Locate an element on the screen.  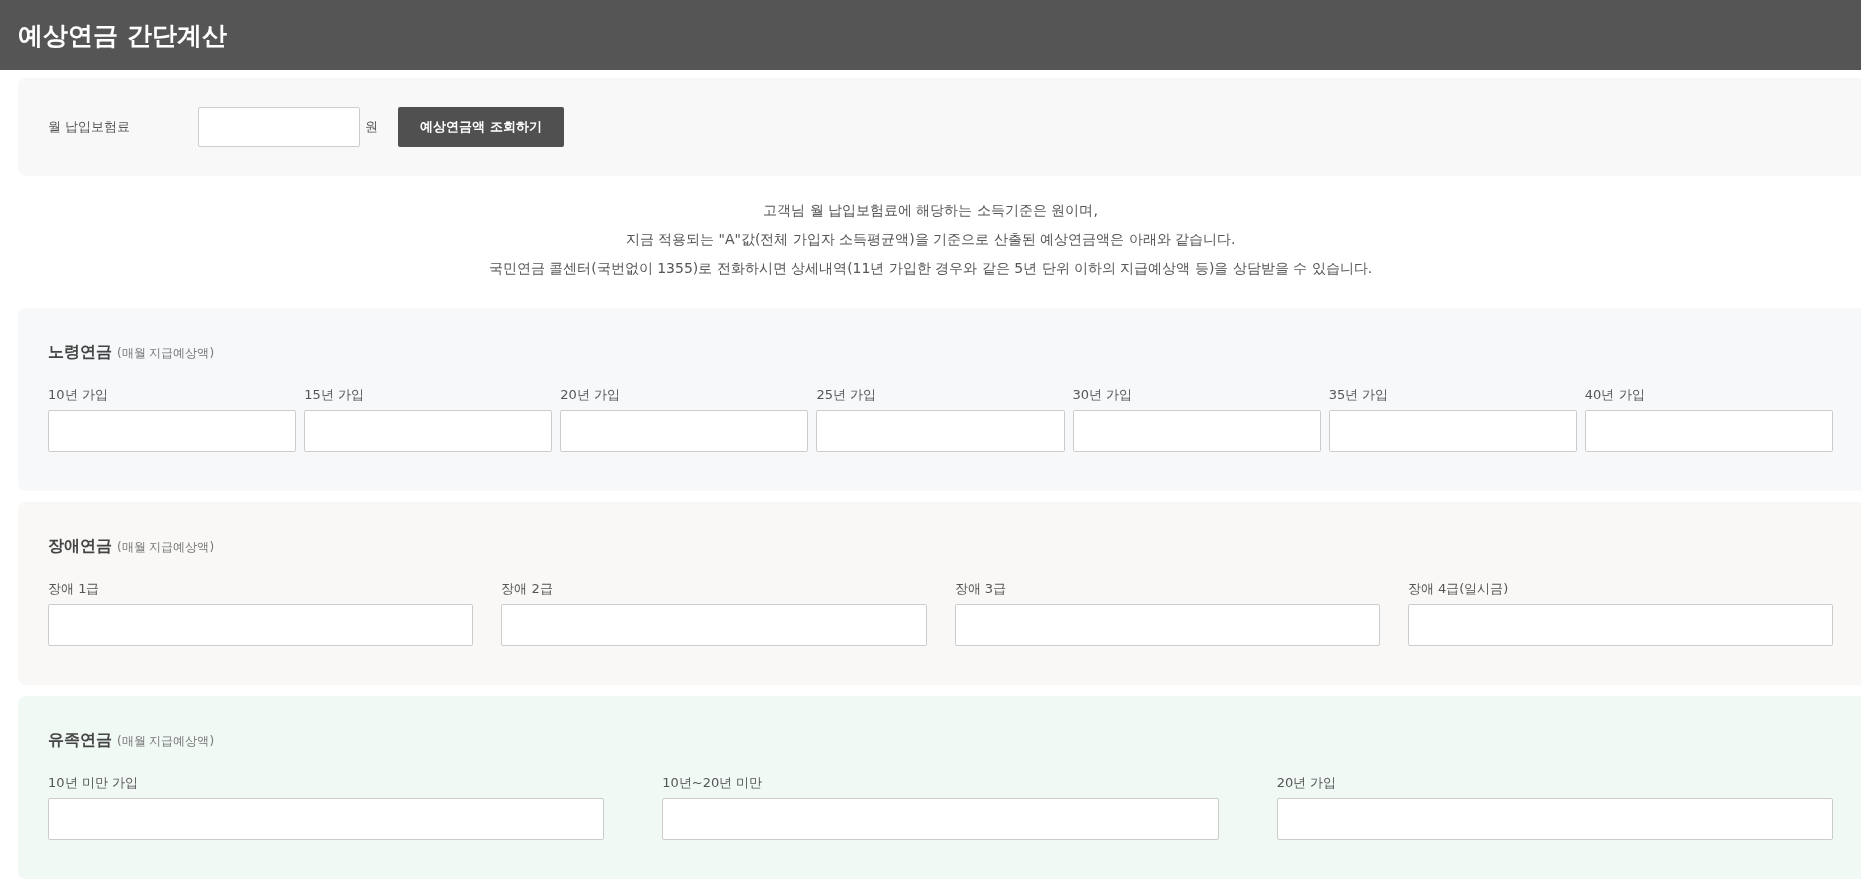
section-title: 장애연금 is located at coordinates (80, 546).